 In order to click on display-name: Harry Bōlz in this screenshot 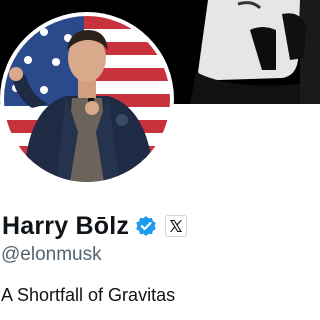, I will do `click(66, 225)`.